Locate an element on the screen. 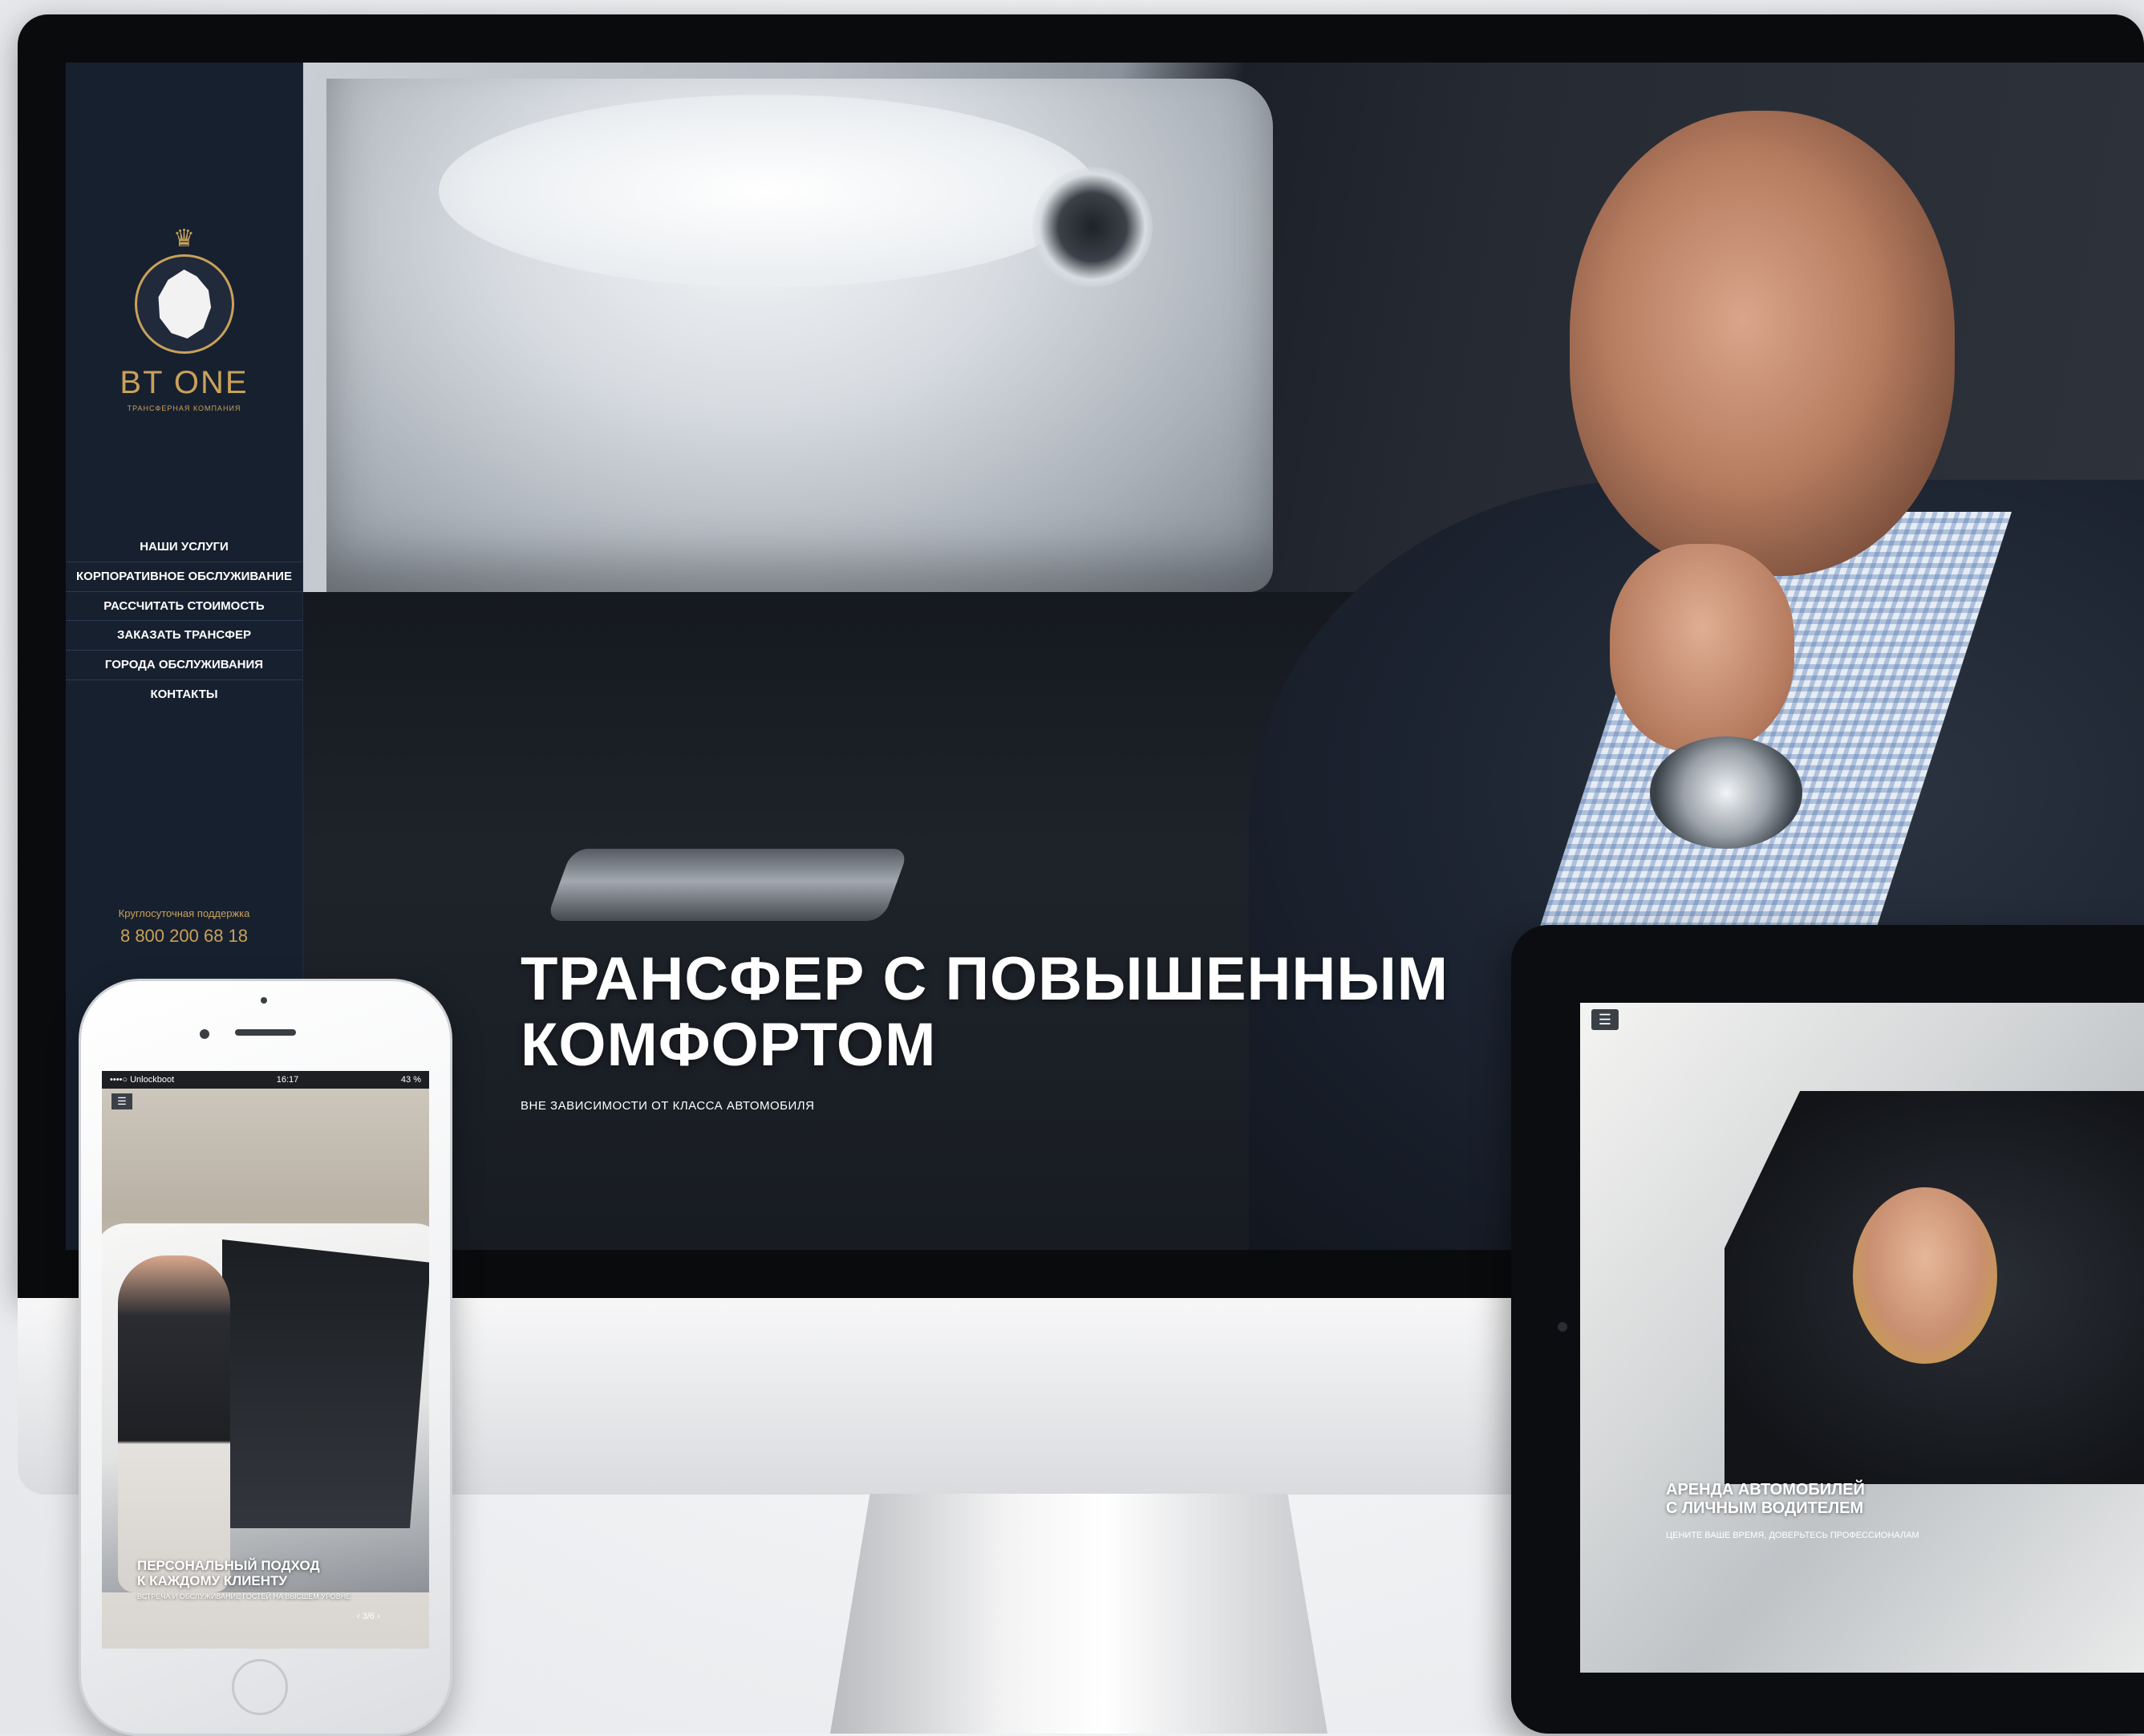 This screenshot has height=1736, width=2144. hero-title: ТРАНСФЕР С ПОВЫШЕННЫМ КОМФОРТОМ is located at coordinates (1082, 1013).